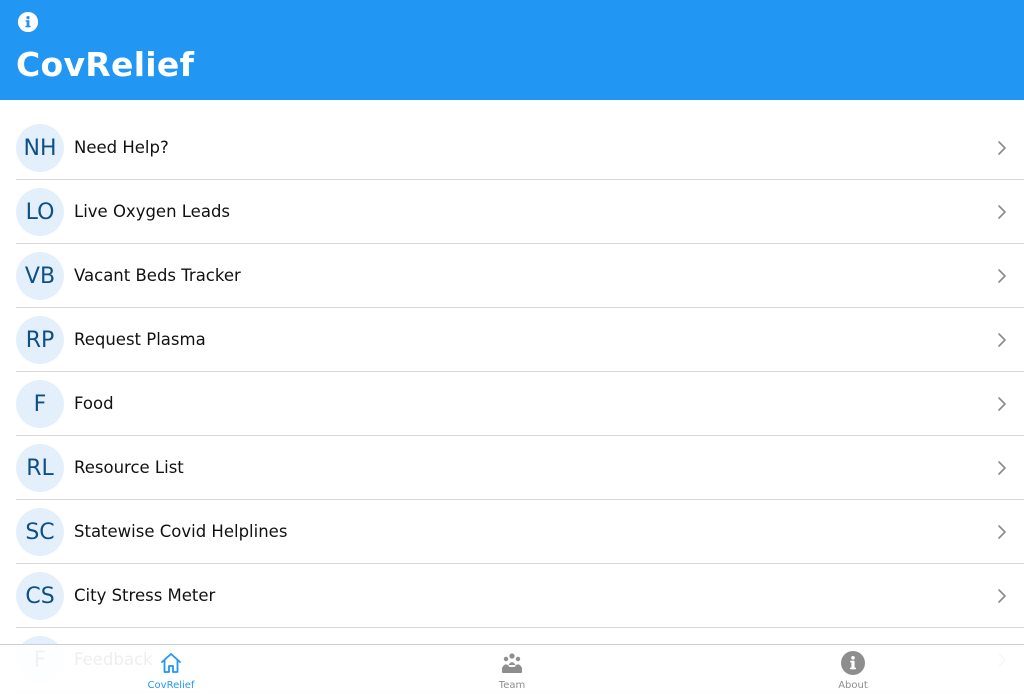 The height and width of the screenshot is (694, 1024). I want to click on home-icon, so click(171, 663).